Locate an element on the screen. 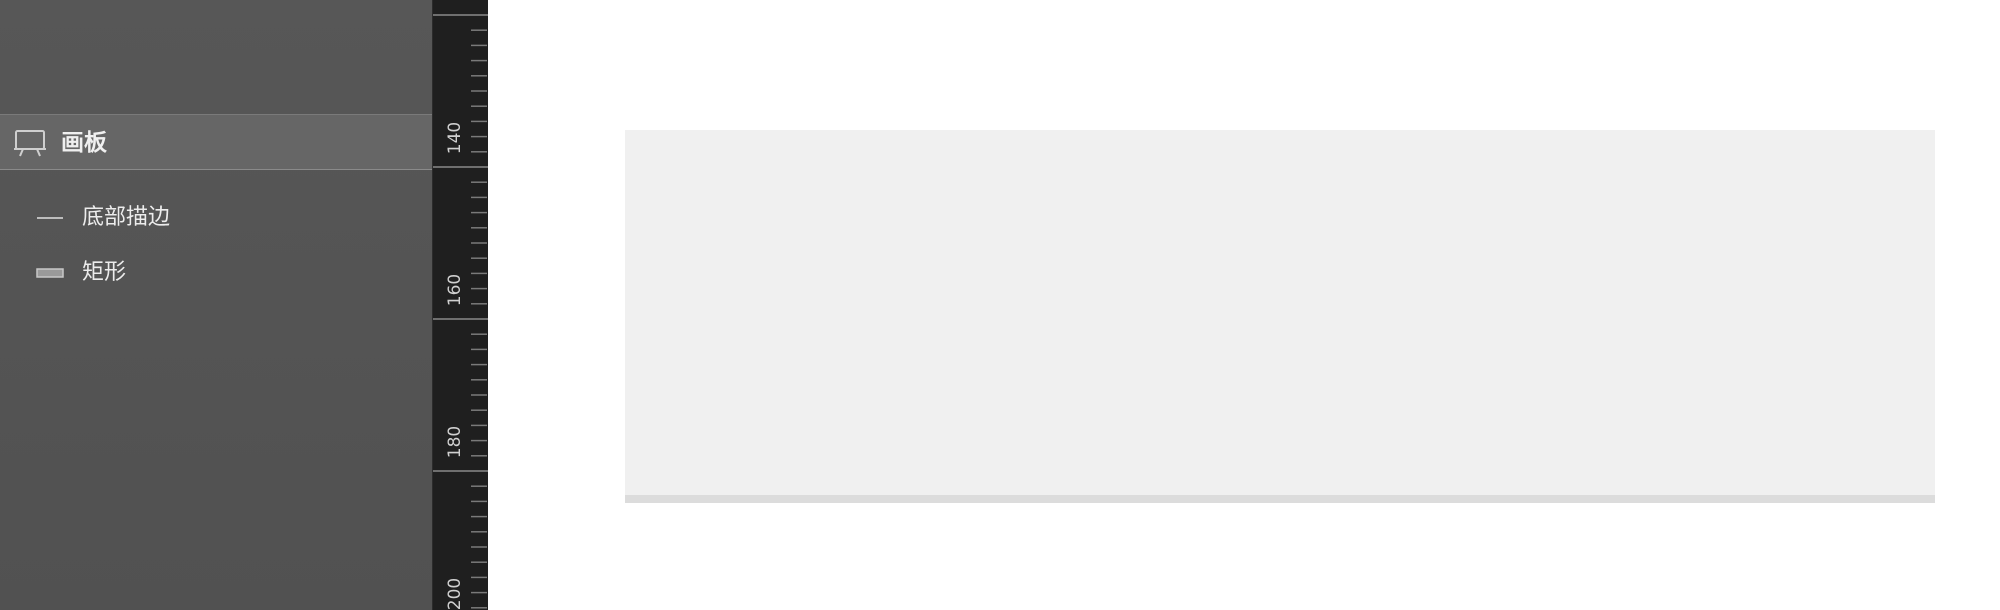 Image resolution: width=2000 pixels, height=610 pixels. layer-label: 底部描边 is located at coordinates (126, 217).